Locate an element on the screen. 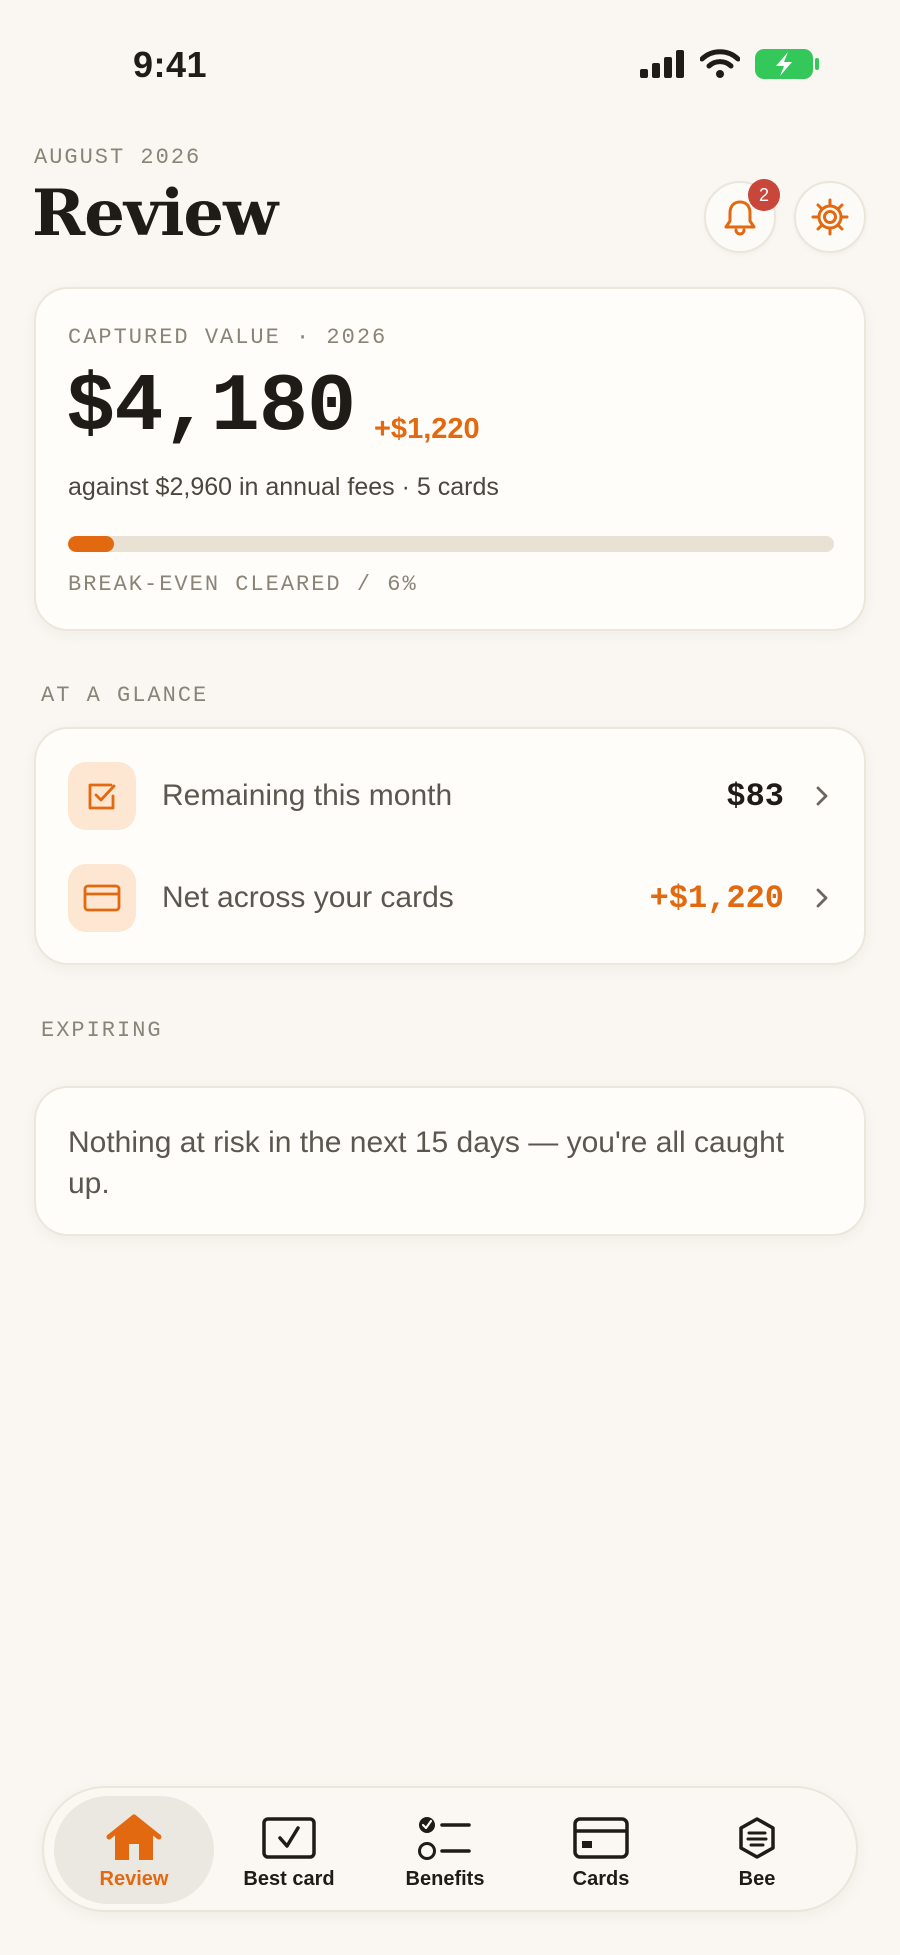 This screenshot has width=900, height=1955. remaining-this-month-row: Remaining this month $83 is located at coordinates (450, 796).